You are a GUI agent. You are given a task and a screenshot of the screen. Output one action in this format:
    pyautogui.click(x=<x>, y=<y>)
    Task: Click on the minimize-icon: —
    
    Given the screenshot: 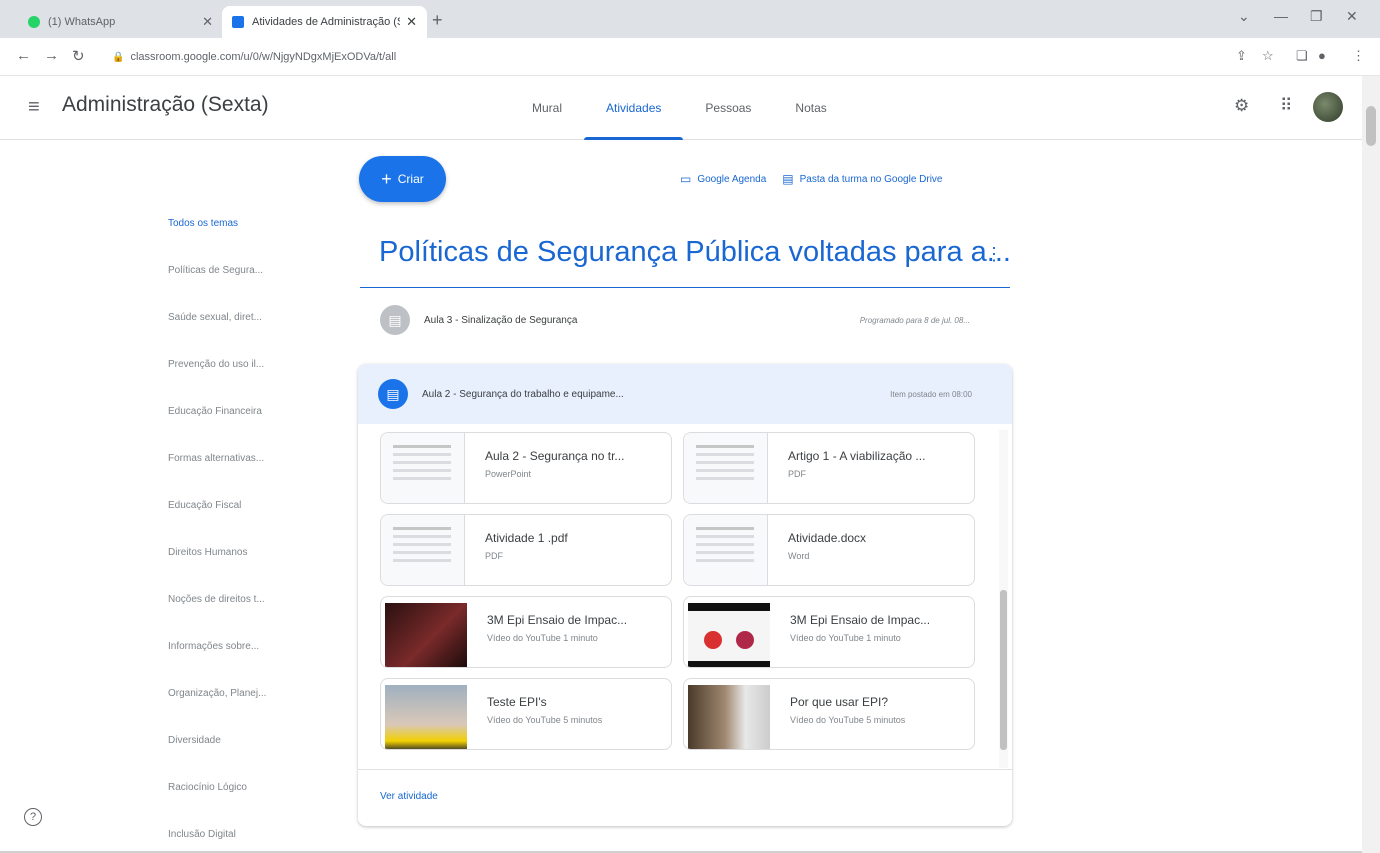 What is the action you would take?
    pyautogui.click(x=1281, y=16)
    